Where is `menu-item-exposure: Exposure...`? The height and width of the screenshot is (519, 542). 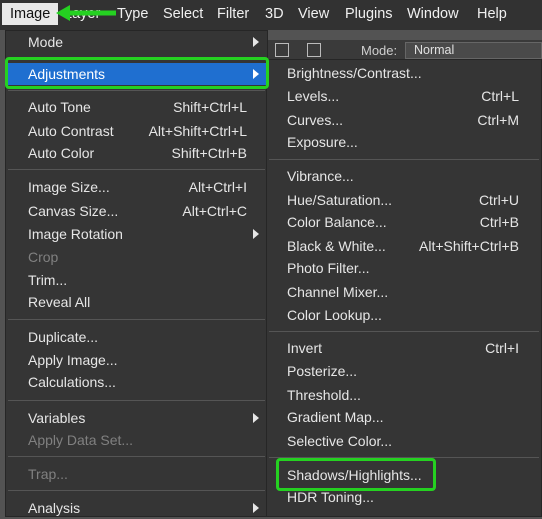
menu-item-exposure: Exposure... is located at coordinates (404, 142).